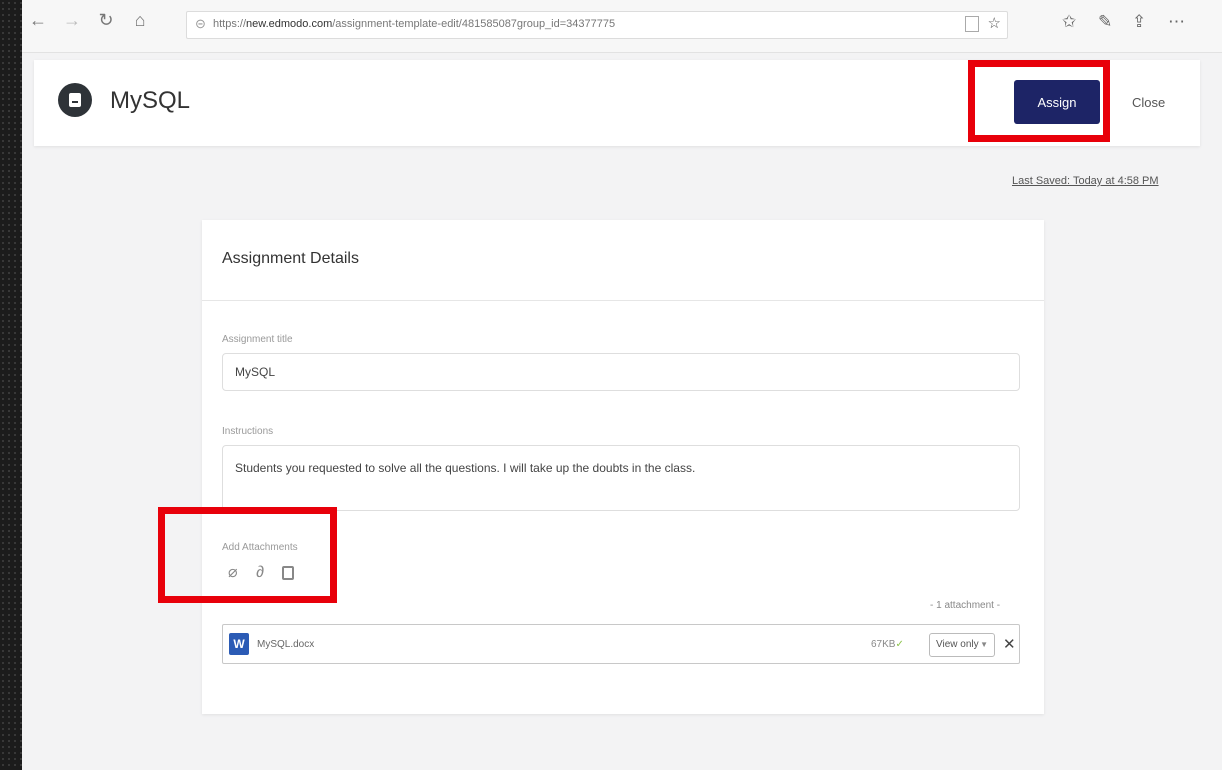 The height and width of the screenshot is (770, 1222). I want to click on last-saved-status: Last Saved: Today at 4:58 PM, so click(1085, 181).